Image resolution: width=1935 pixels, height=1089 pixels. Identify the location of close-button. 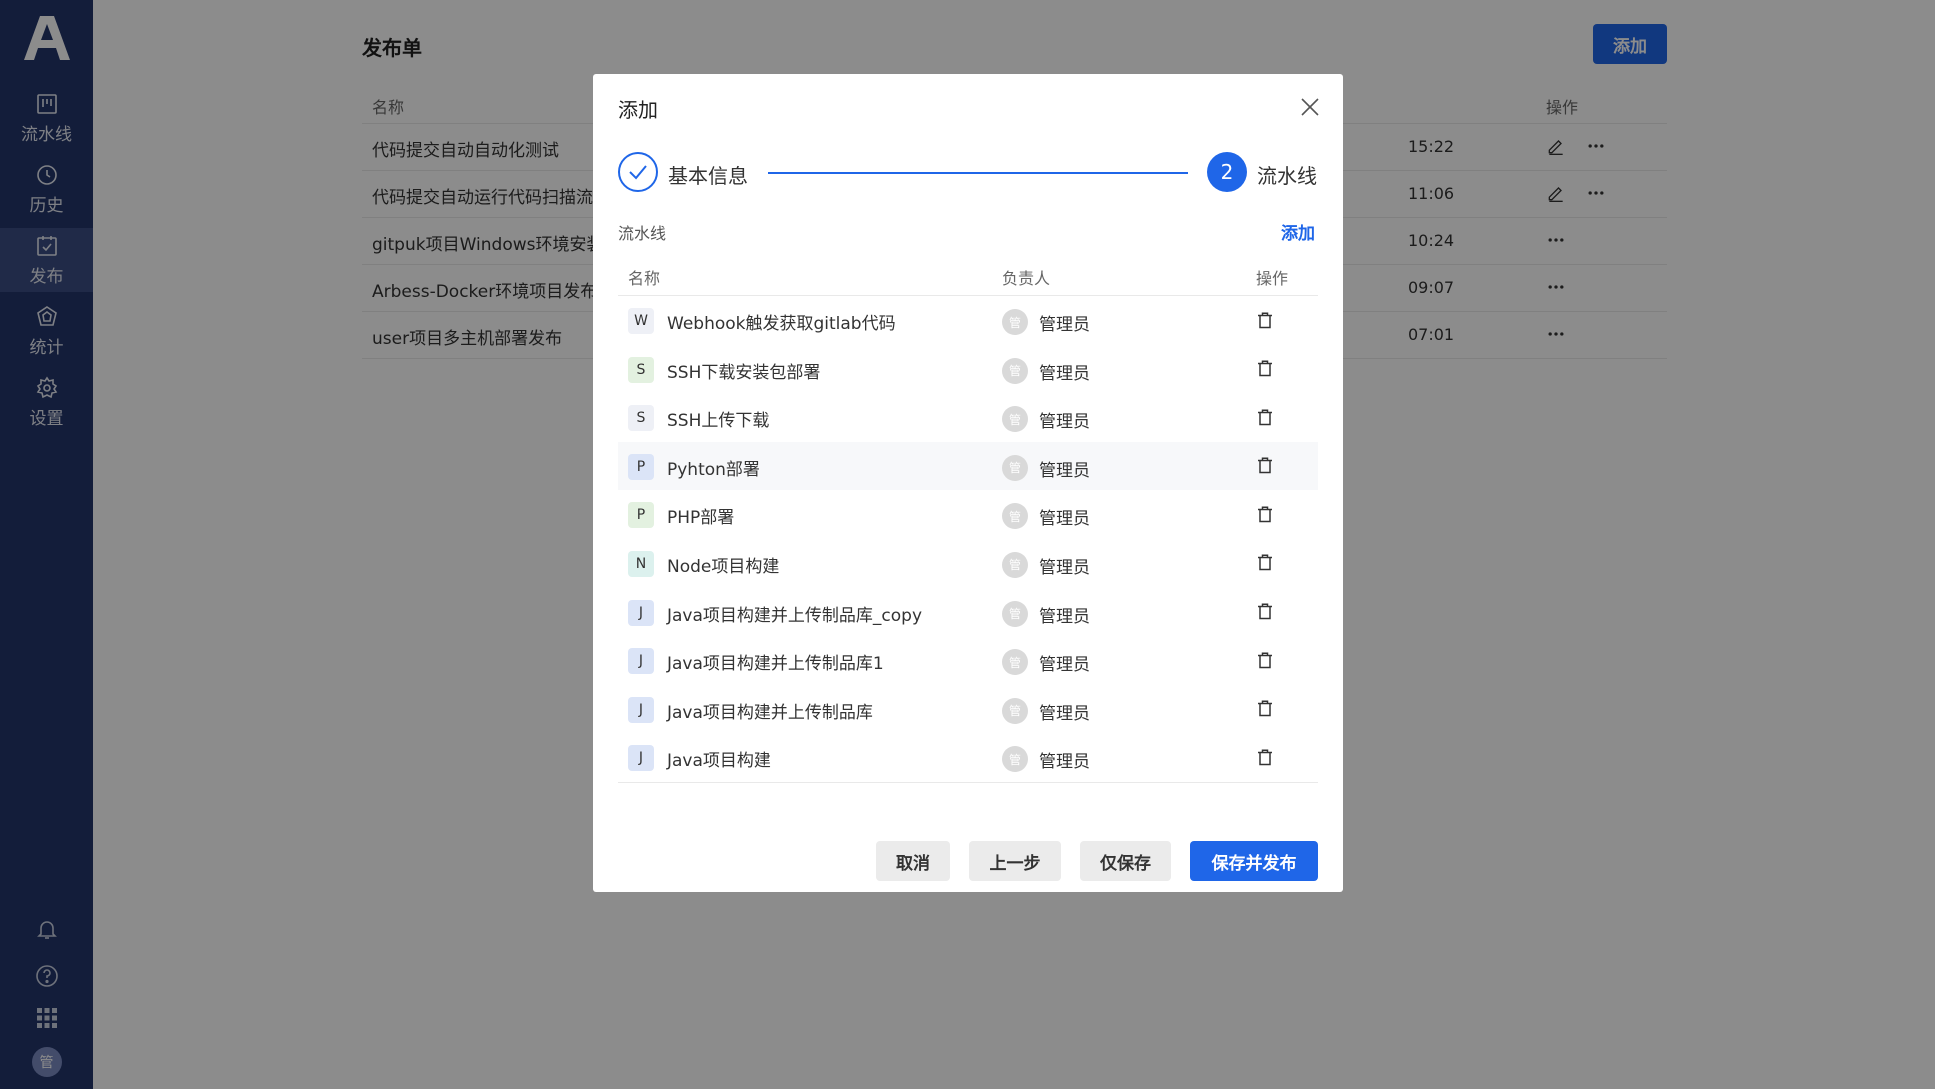
(1310, 107).